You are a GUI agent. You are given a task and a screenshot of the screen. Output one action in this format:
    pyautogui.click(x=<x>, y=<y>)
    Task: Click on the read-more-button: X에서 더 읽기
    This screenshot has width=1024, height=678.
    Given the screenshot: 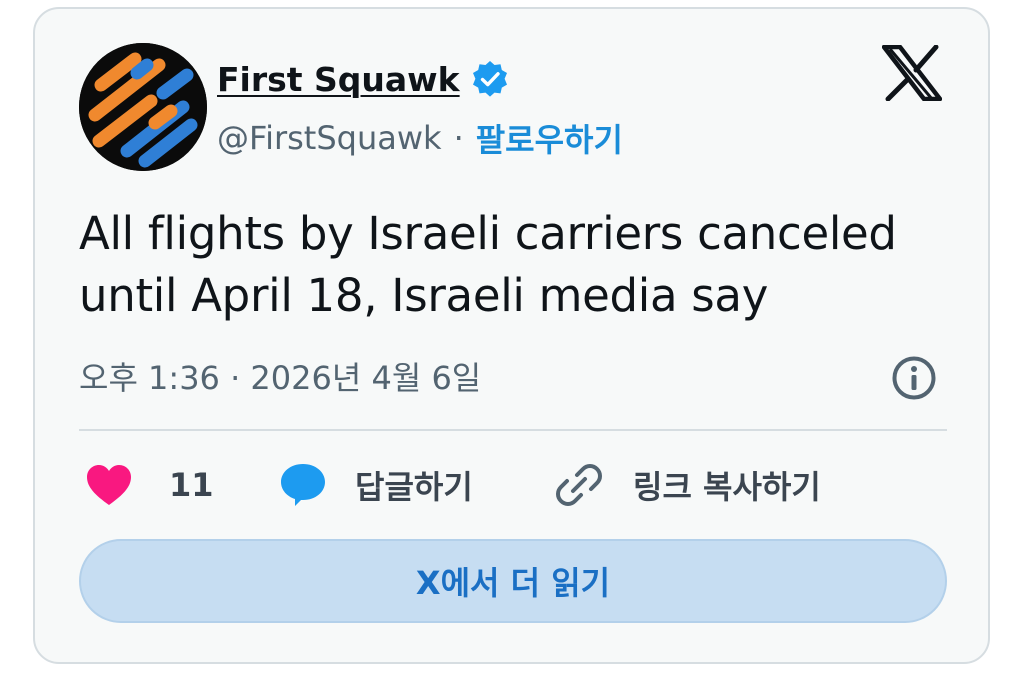 What is the action you would take?
    pyautogui.click(x=513, y=581)
    